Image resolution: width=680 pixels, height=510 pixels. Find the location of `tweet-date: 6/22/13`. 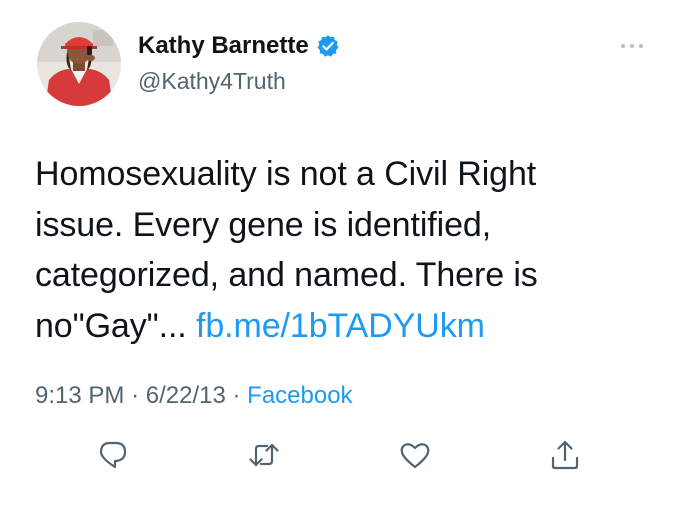

tweet-date: 6/22/13 is located at coordinates (186, 395).